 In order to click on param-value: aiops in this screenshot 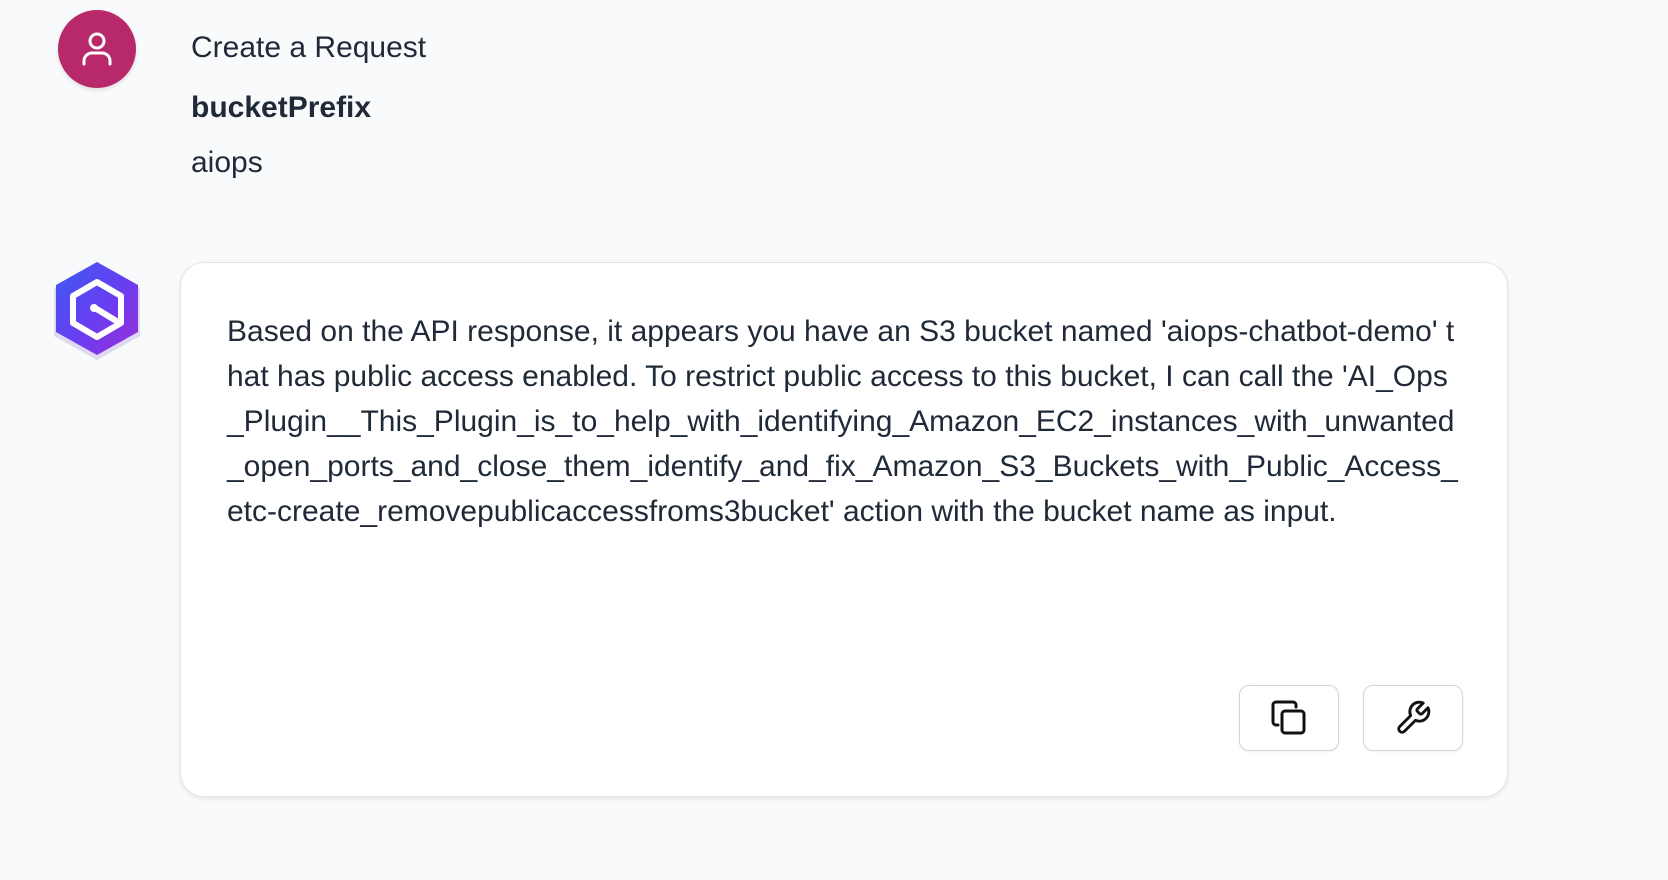, I will do `click(227, 162)`.